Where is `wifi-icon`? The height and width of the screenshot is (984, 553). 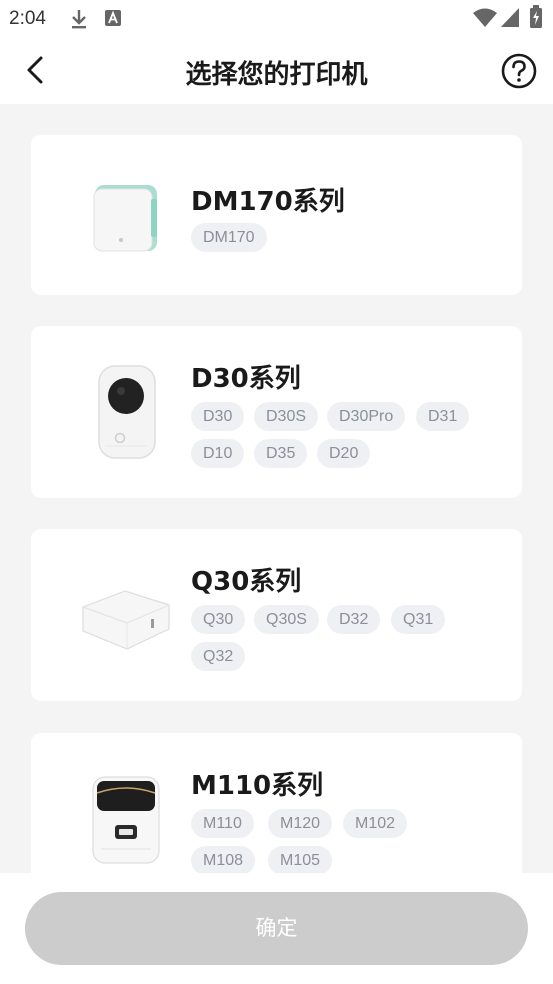 wifi-icon is located at coordinates (485, 20).